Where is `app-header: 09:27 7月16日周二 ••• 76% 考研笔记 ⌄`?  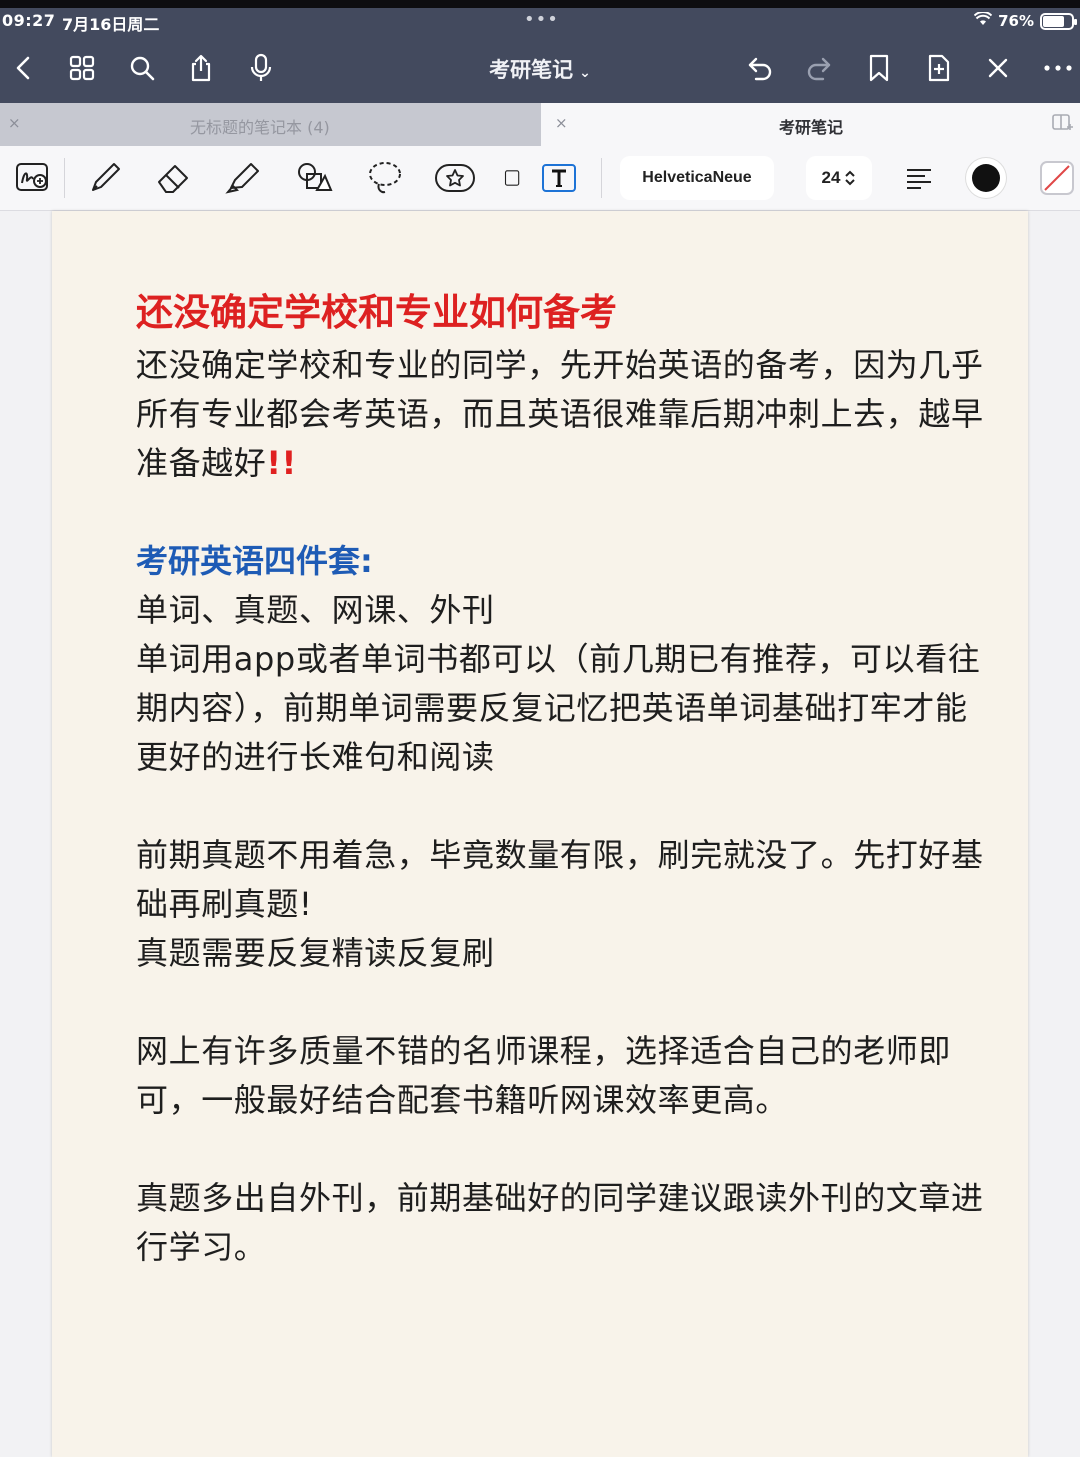
app-header: 09:27 7月16日周二 ••• 76% 考研笔记 ⌄ is located at coordinates (540, 51).